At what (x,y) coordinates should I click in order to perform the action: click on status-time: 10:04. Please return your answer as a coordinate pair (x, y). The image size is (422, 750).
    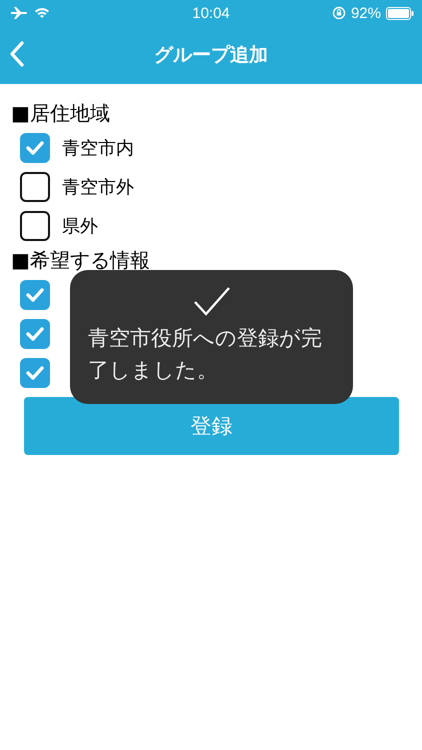
    Looking at the image, I should click on (211, 13).